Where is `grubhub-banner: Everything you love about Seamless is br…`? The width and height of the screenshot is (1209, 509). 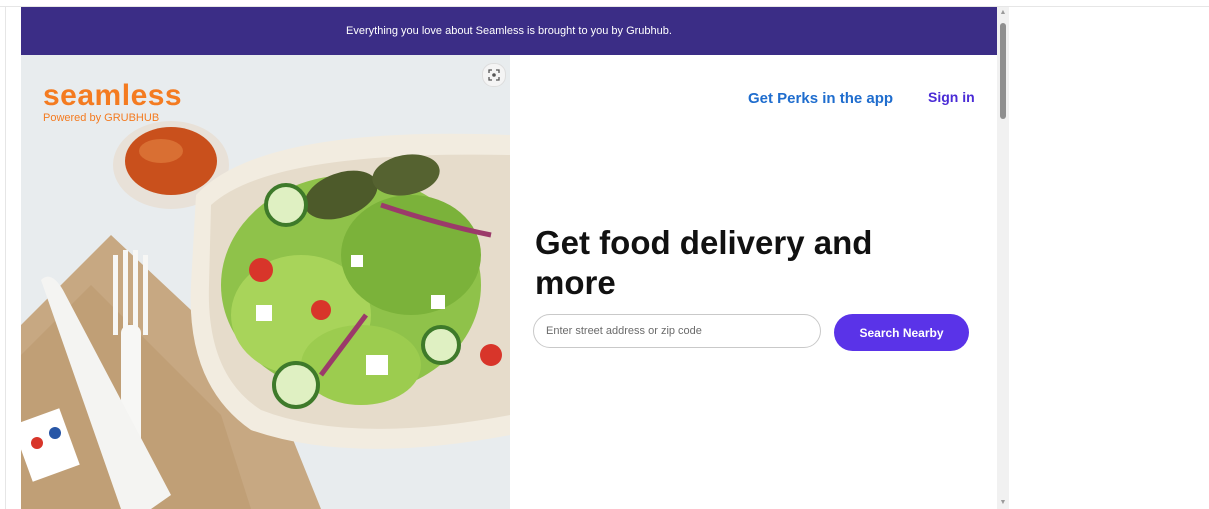
grubhub-banner: Everything you love about Seamless is br… is located at coordinates (509, 31).